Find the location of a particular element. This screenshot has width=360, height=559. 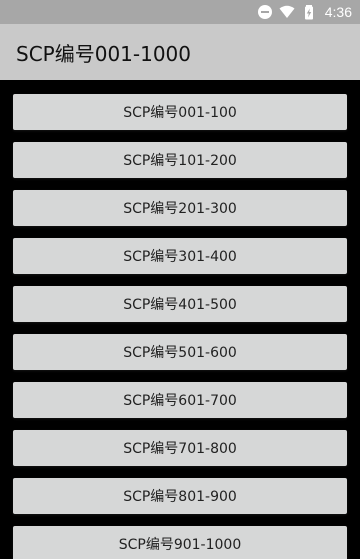

do-not-disturb-icon is located at coordinates (265, 12).